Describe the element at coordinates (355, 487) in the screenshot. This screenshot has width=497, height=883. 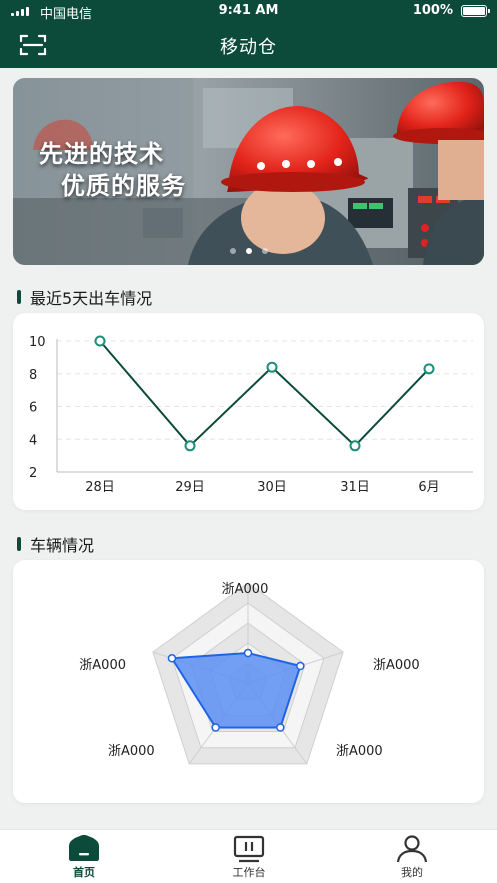
I see `x-tick-label: 31日` at that location.